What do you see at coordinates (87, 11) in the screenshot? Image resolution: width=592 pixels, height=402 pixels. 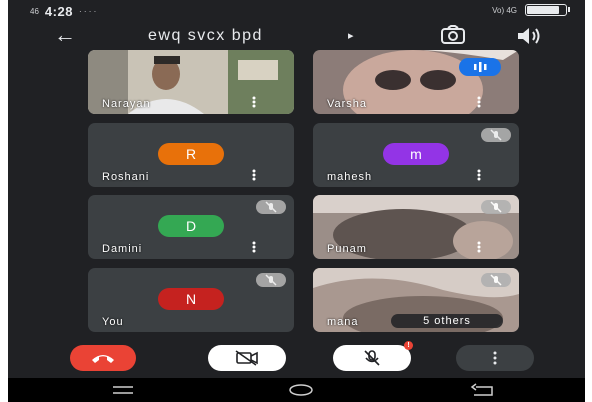 I see `notification-dots: · · · ·` at bounding box center [87, 11].